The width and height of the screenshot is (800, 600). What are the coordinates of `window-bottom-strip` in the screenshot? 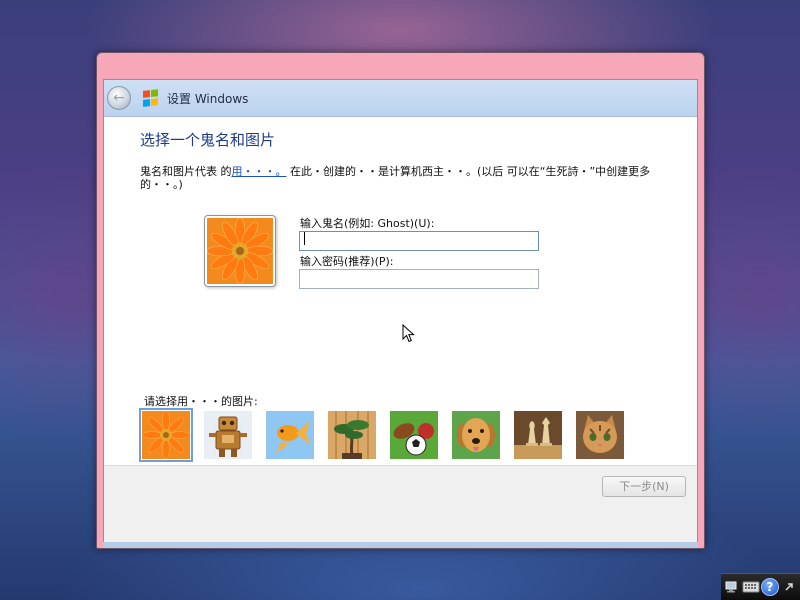 It's located at (400, 545).